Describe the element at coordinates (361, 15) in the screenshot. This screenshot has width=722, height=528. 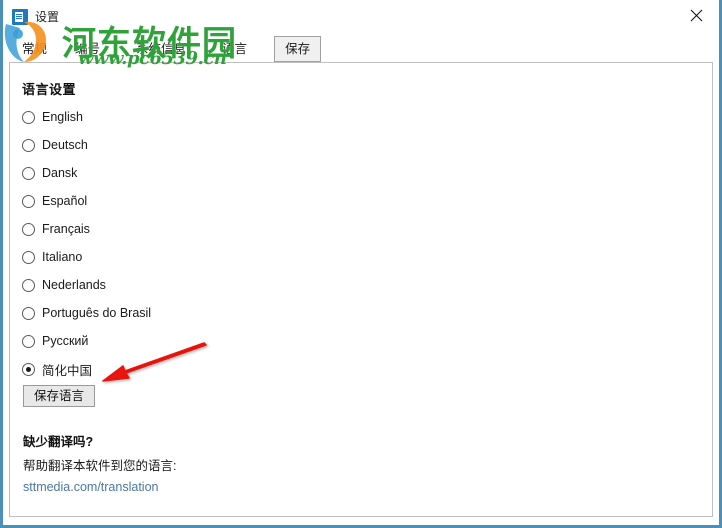
I see `title-bar: 设置` at that location.